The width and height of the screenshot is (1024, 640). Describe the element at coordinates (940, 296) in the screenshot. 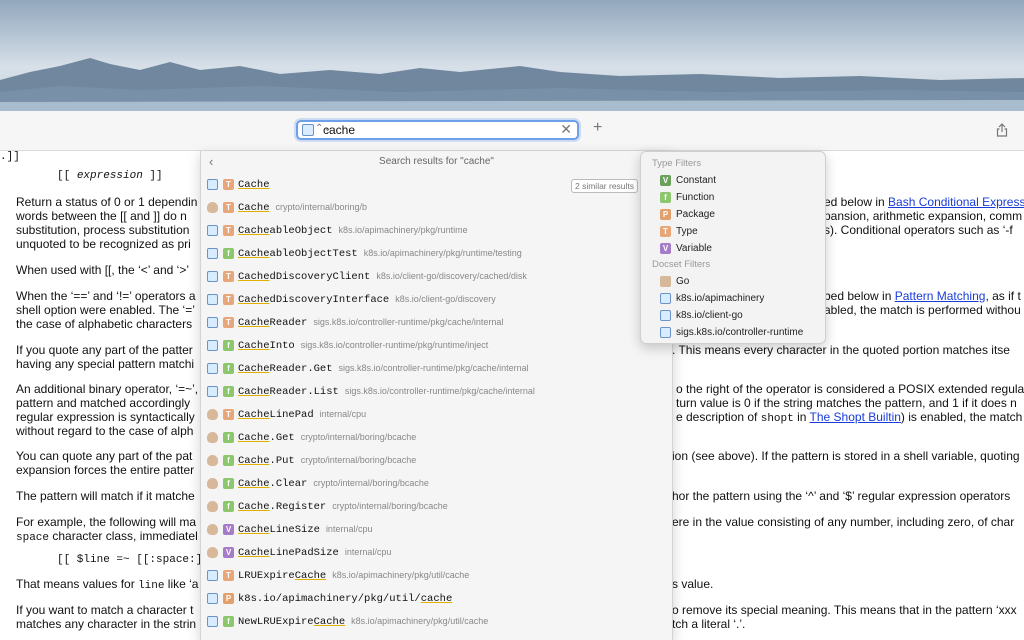

I see `link-pattern-matching: Pattern Matching` at that location.